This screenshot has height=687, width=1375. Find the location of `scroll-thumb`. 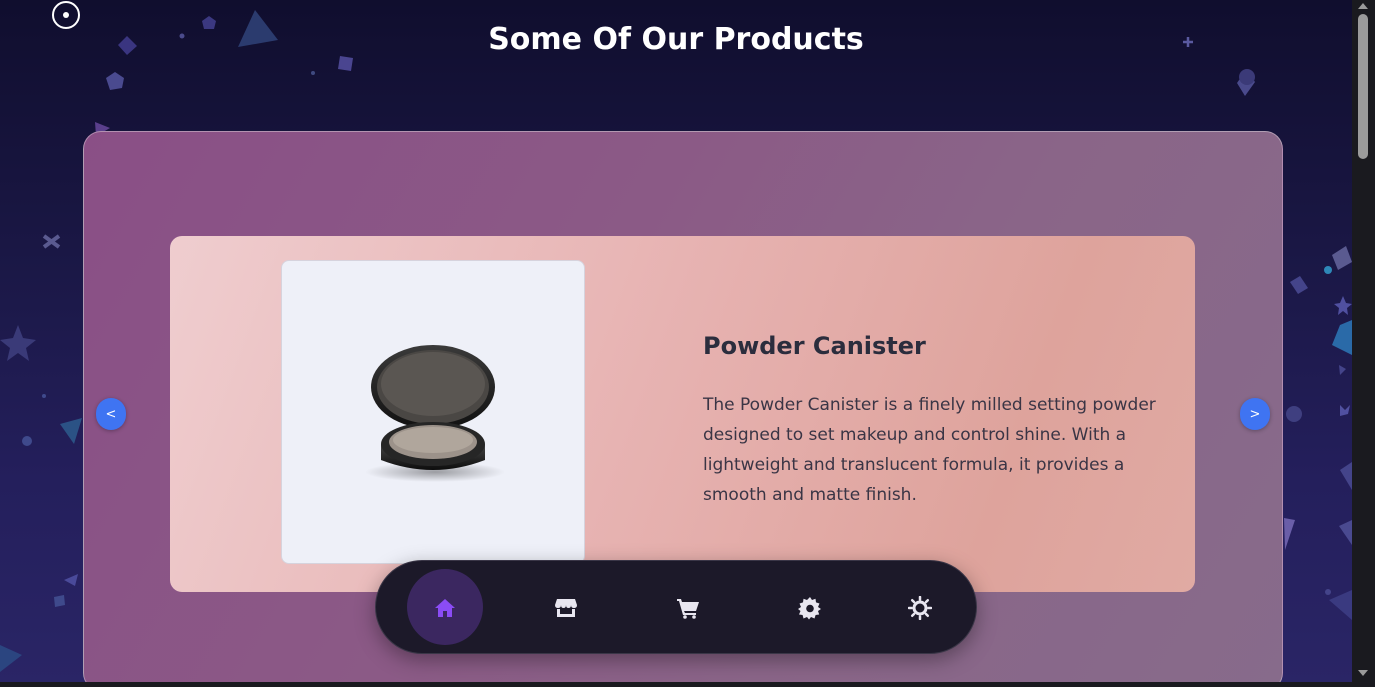

scroll-thumb is located at coordinates (1363, 86).